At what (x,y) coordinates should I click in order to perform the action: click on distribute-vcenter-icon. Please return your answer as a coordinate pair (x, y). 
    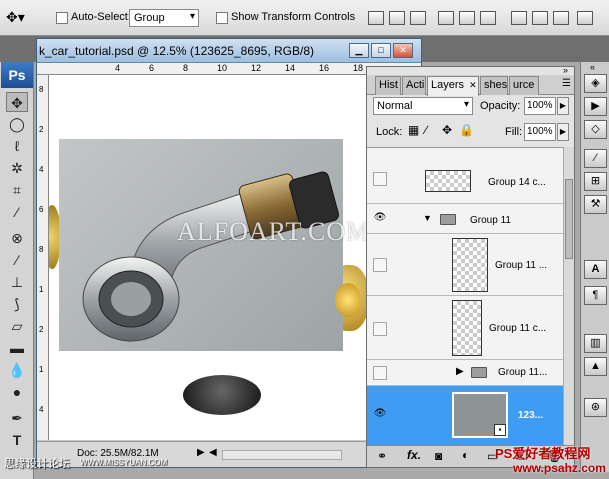
    Looking at the image, I should click on (540, 18).